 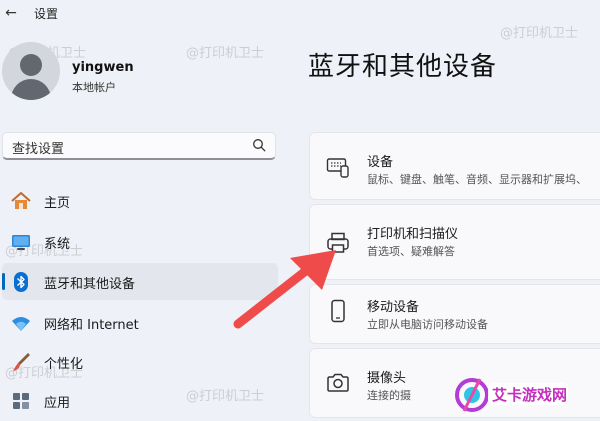 I want to click on card-subtitle: 连接的摄, so click(x=389, y=395).